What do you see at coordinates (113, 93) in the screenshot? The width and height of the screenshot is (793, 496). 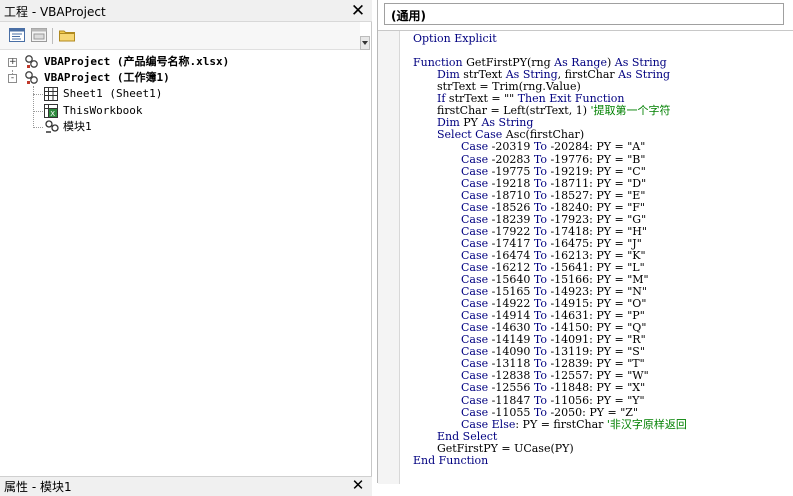 I see `tree-node-label: Sheet1 (Sheet1)` at bounding box center [113, 93].